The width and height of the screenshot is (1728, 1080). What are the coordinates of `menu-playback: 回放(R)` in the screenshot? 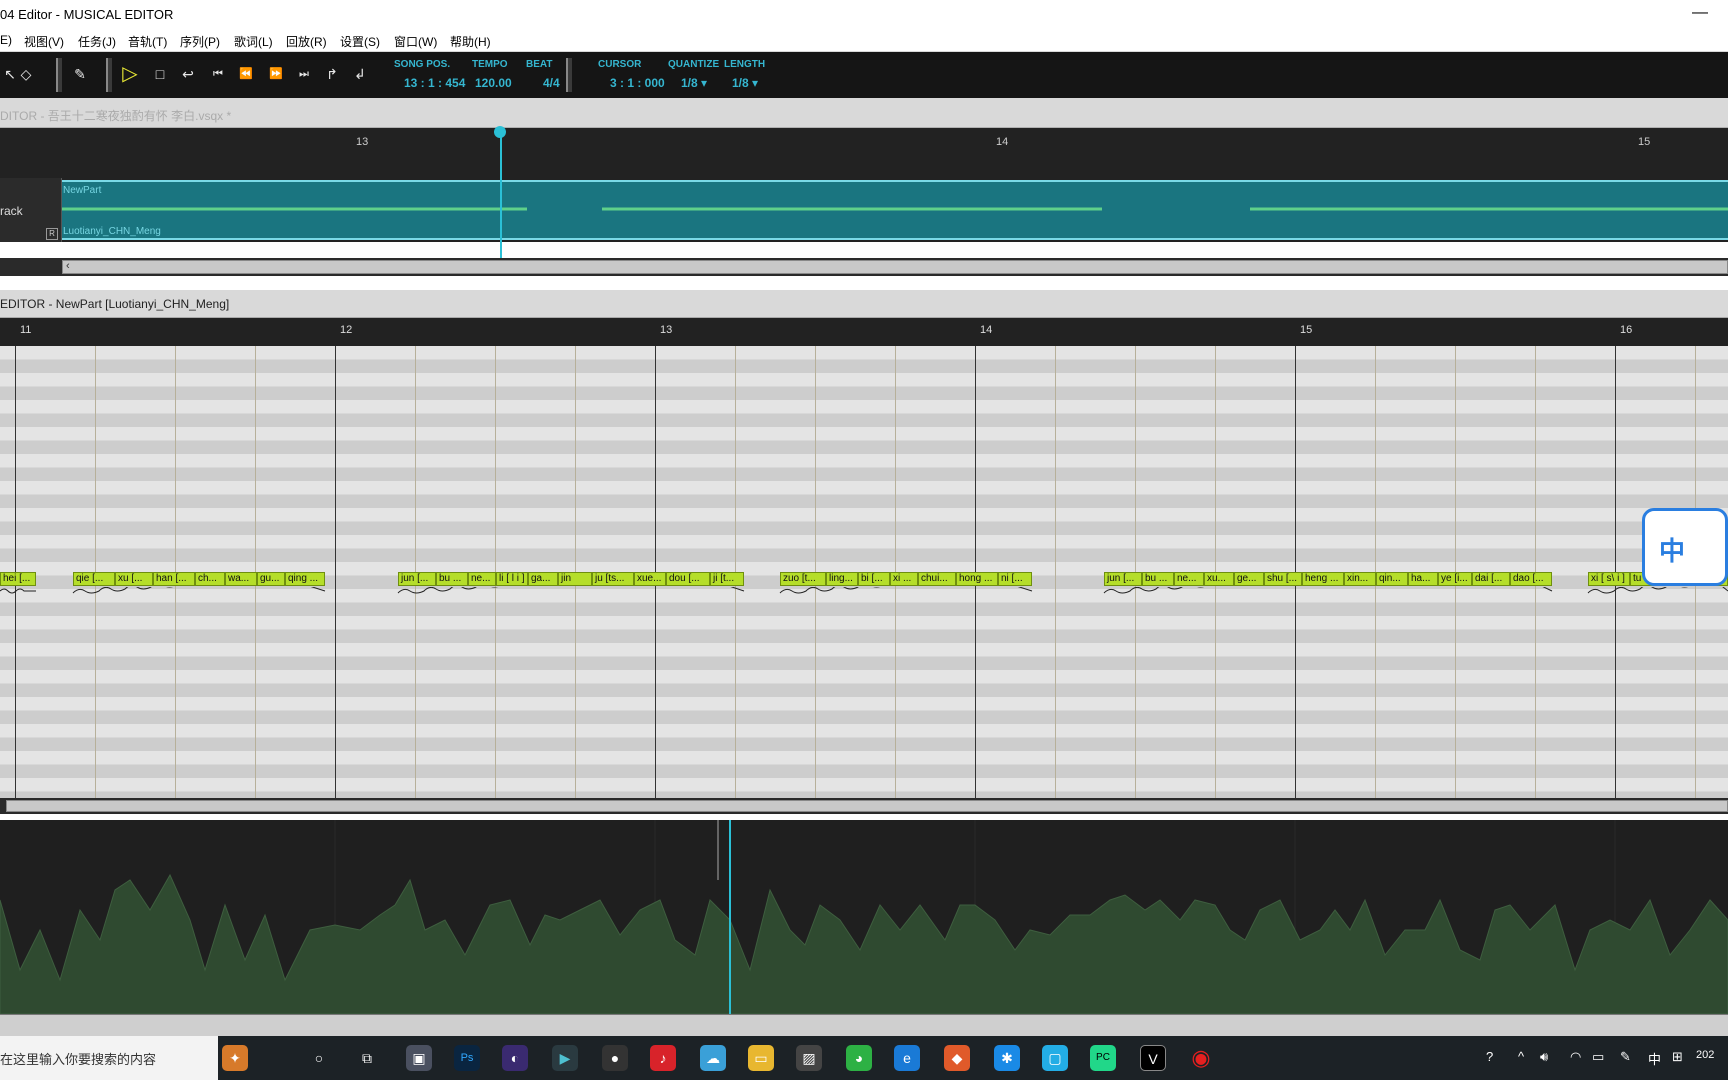 It's located at (306, 41).